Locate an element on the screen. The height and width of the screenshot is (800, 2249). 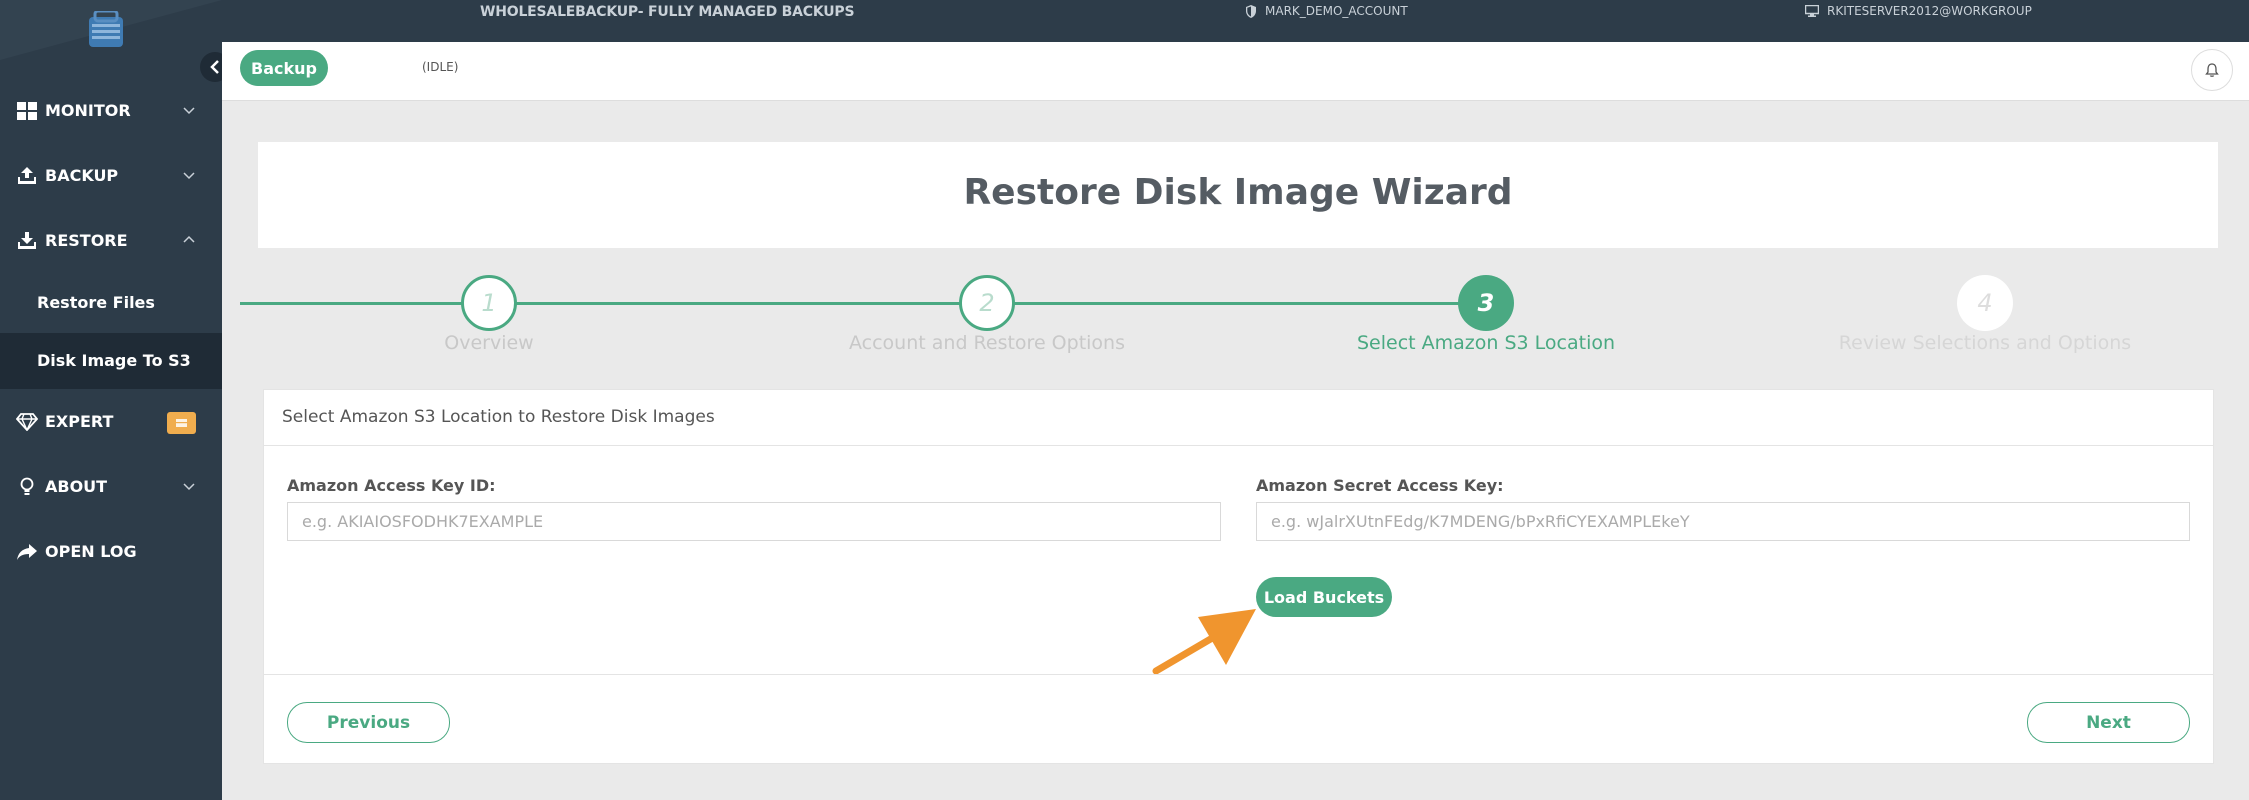
backup-button: Backup is located at coordinates (284, 68).